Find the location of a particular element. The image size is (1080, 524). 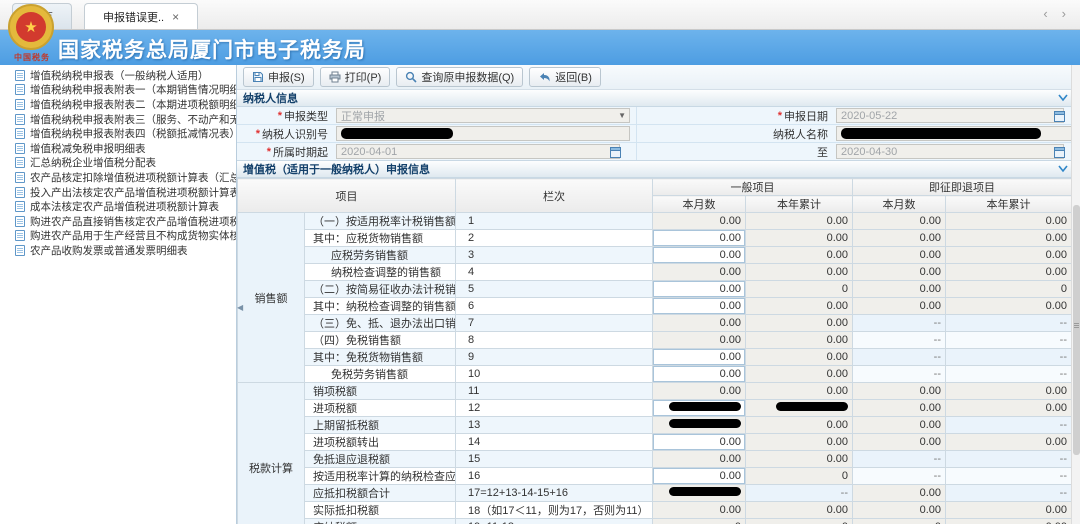

taxpayer-name-input is located at coordinates (955, 133).